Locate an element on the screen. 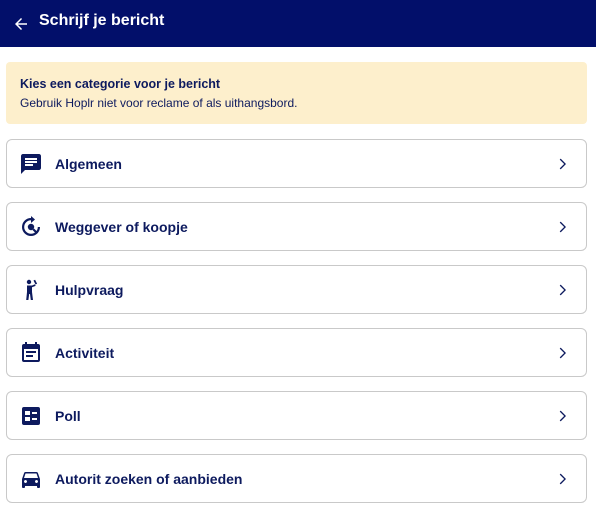 Image resolution: width=596 pixels, height=517 pixels. message-icon is located at coordinates (31, 164).